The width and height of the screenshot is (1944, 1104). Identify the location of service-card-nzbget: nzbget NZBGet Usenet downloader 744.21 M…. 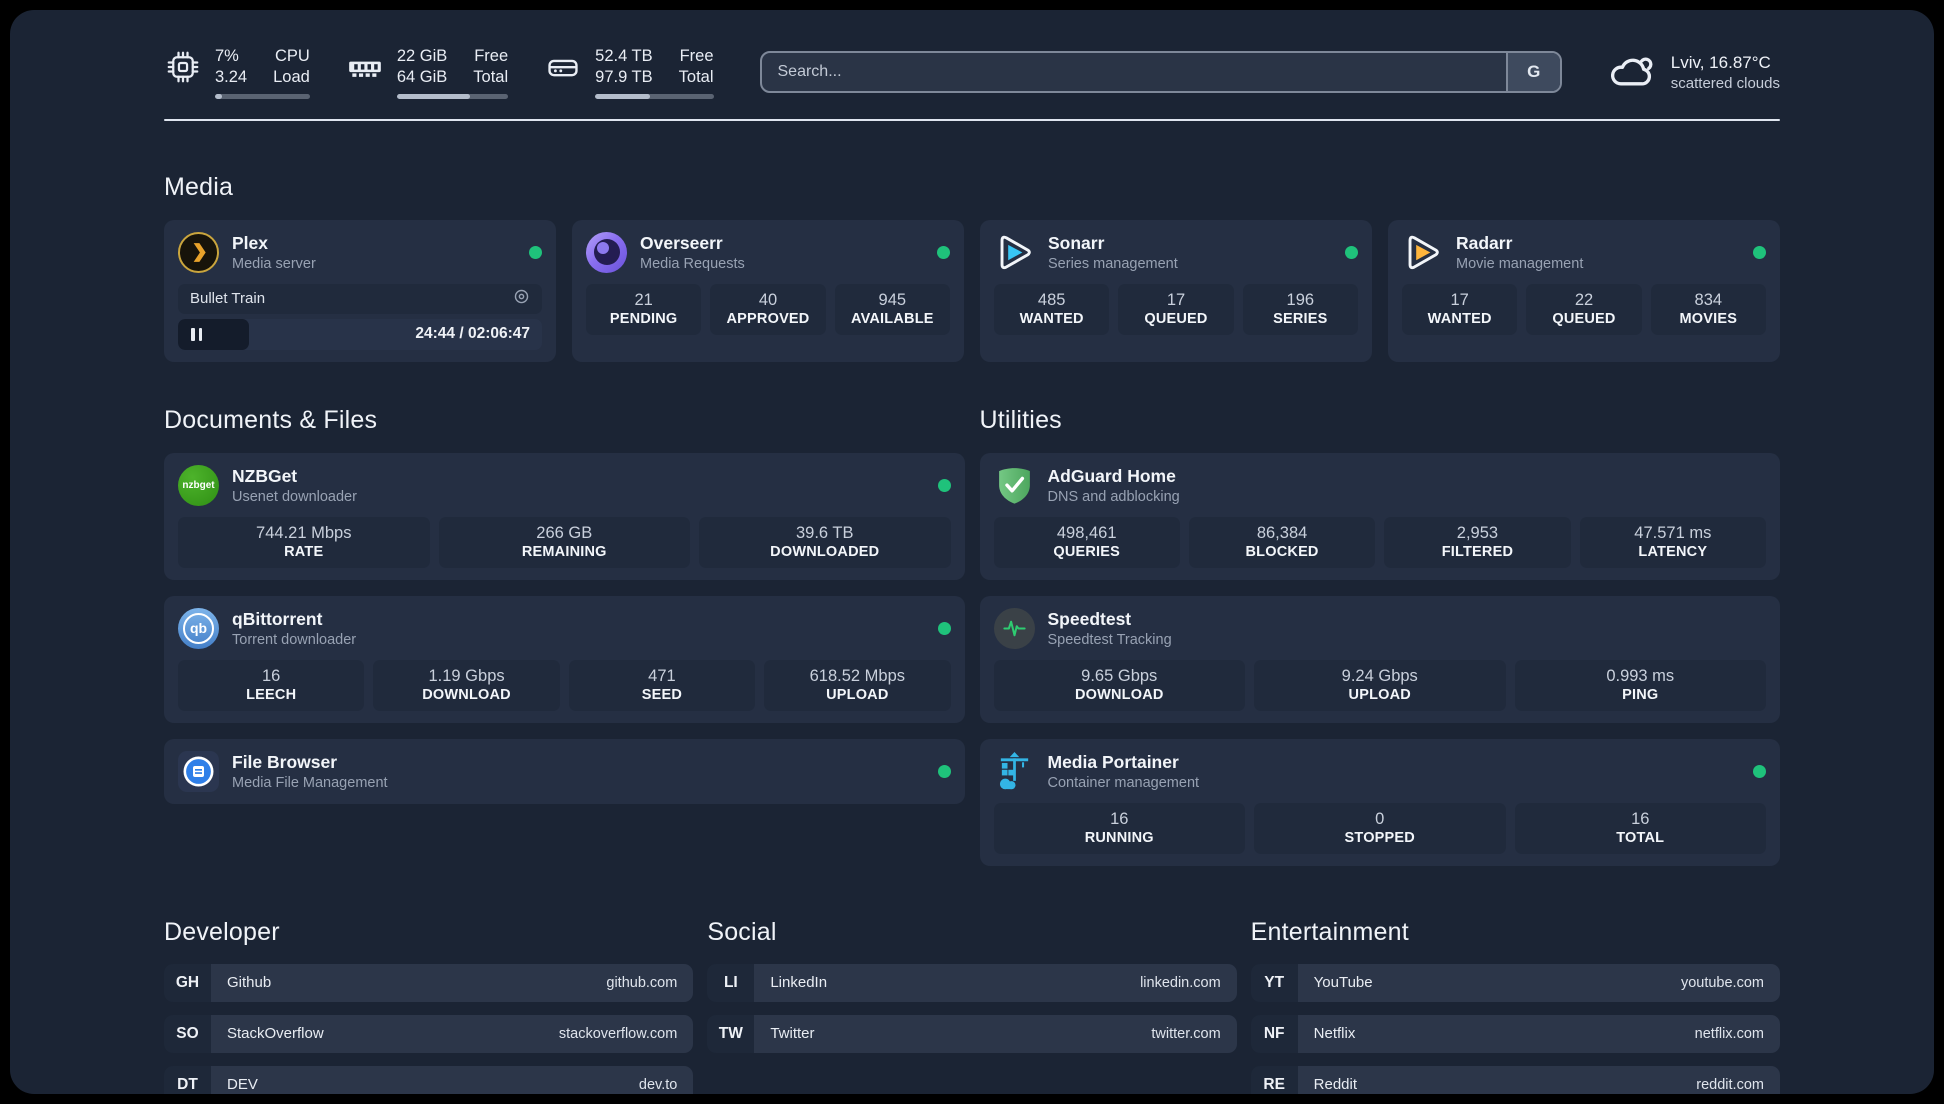
(564, 516).